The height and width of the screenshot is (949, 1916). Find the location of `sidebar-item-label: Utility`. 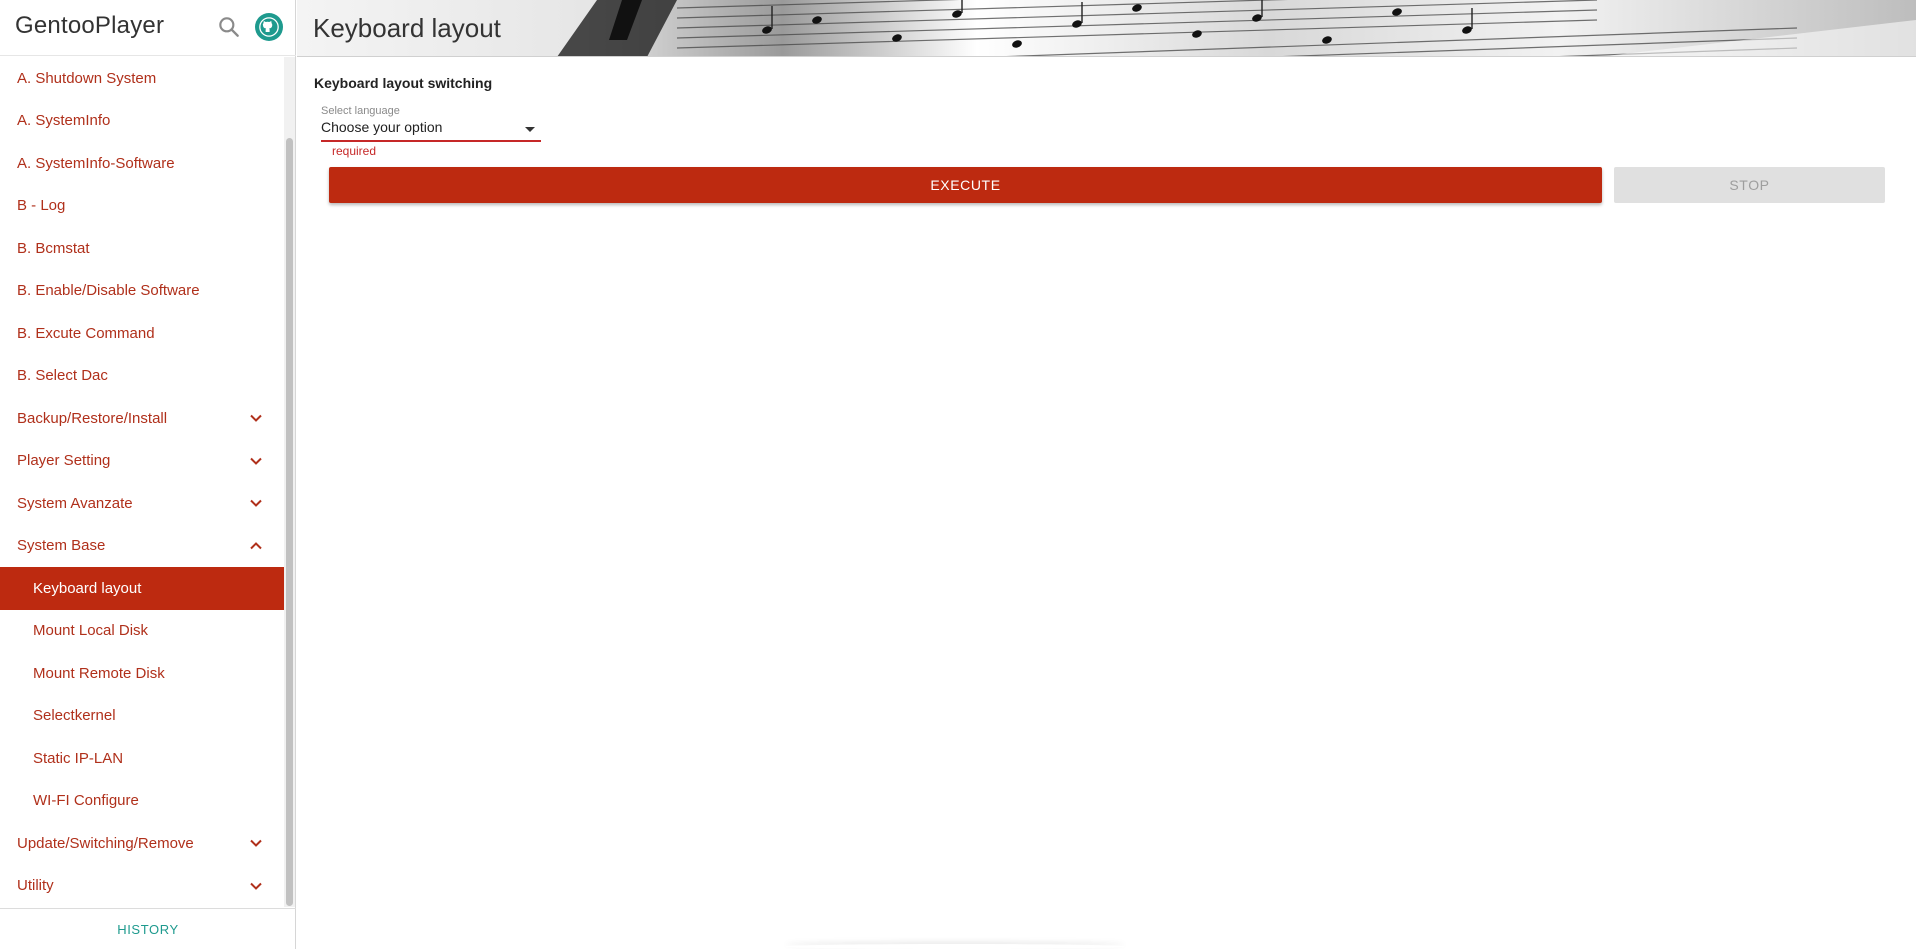

sidebar-item-label: Utility is located at coordinates (35, 886).